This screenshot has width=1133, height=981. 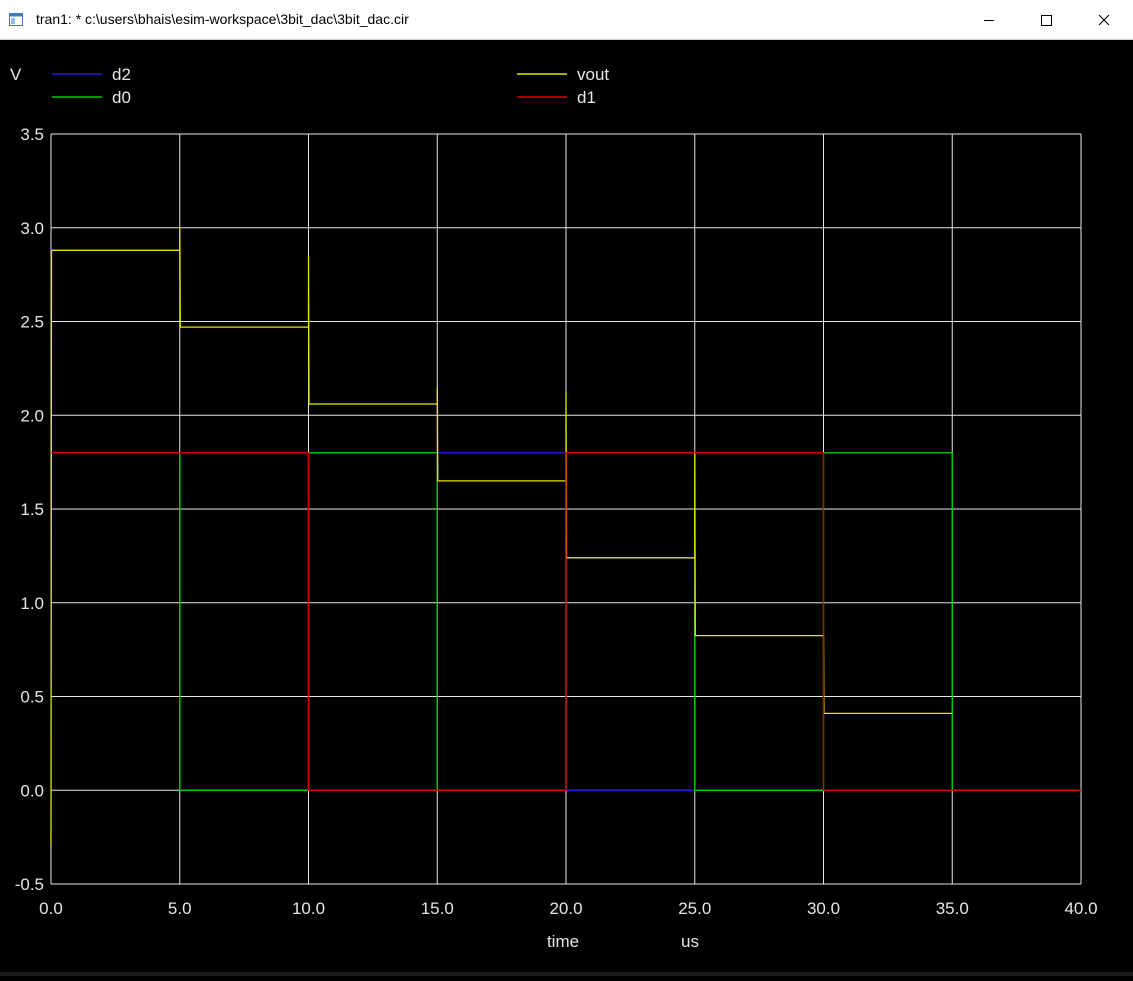 I want to click on minimize-icon, so click(x=989, y=20).